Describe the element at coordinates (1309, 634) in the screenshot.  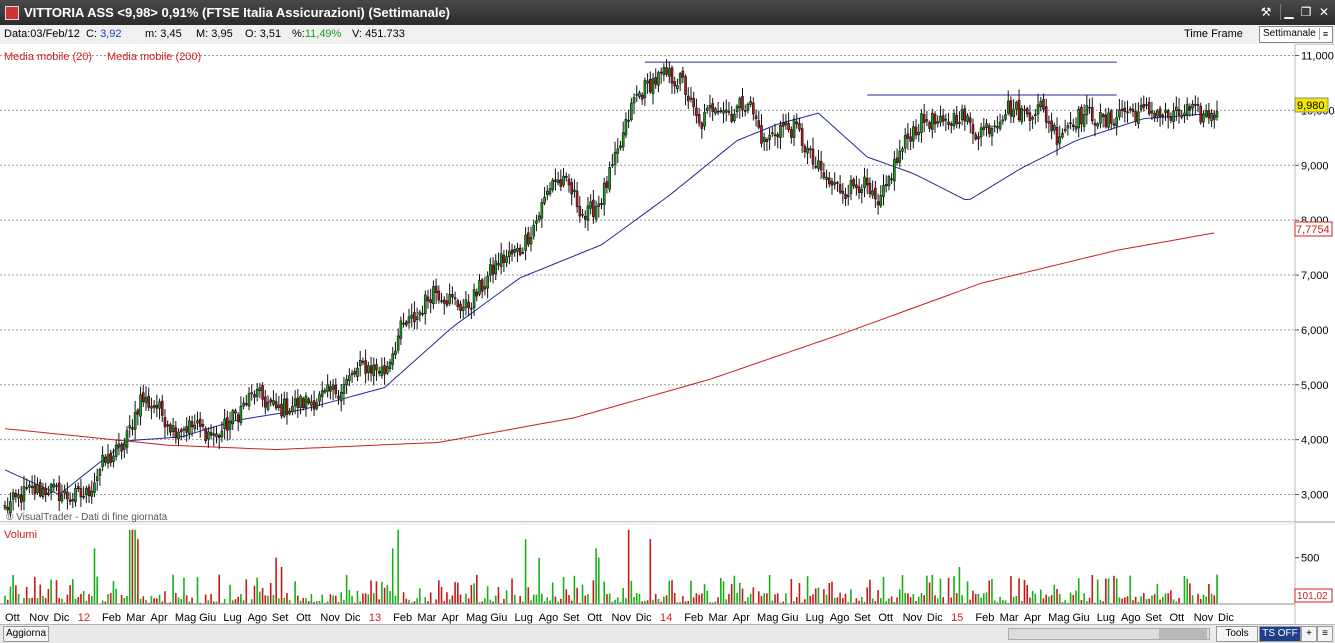
I see `add-button: +` at that location.